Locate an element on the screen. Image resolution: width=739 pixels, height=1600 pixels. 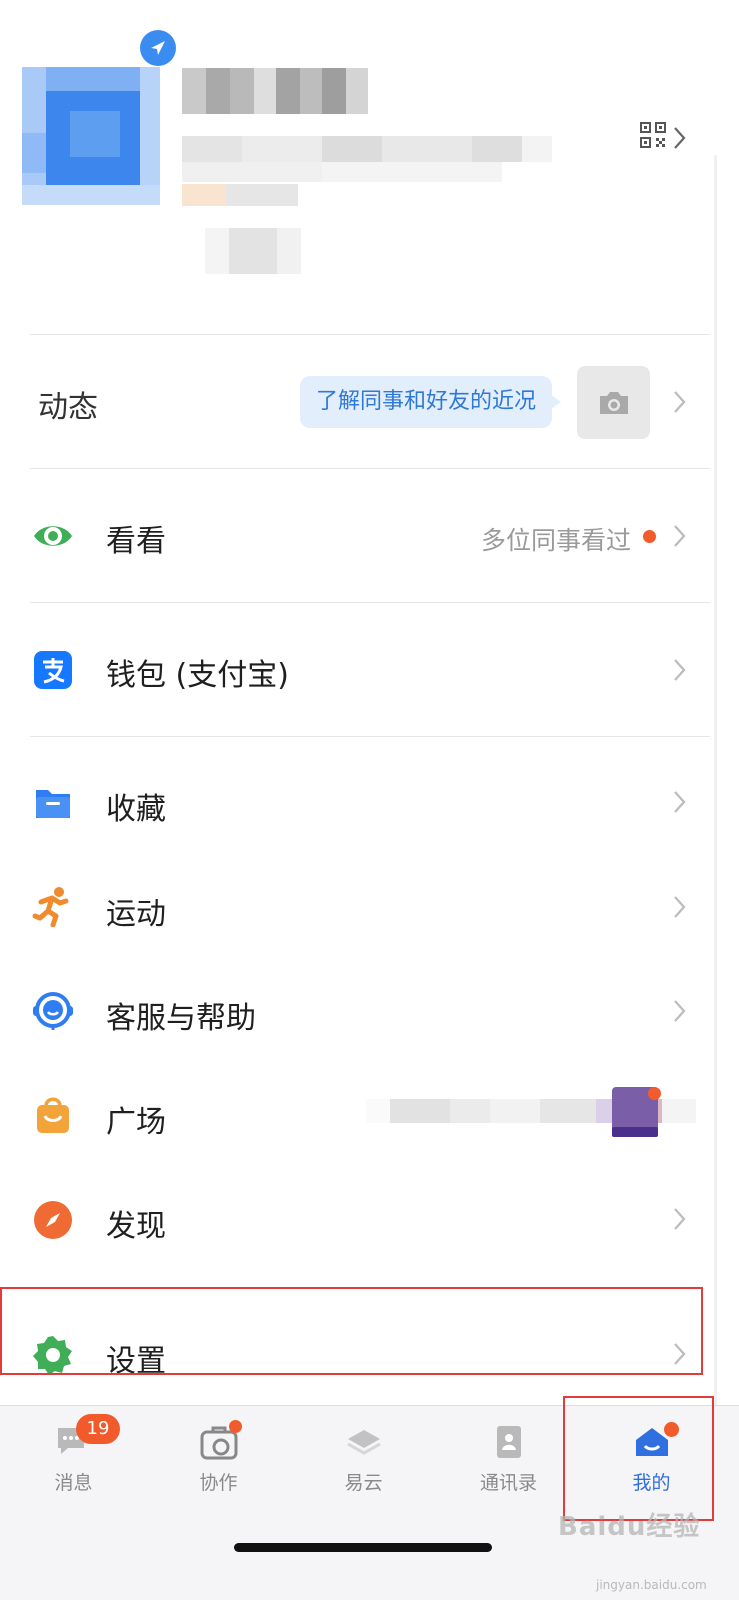
menu-item-favorites: 收藏 is located at coordinates (369, 802).